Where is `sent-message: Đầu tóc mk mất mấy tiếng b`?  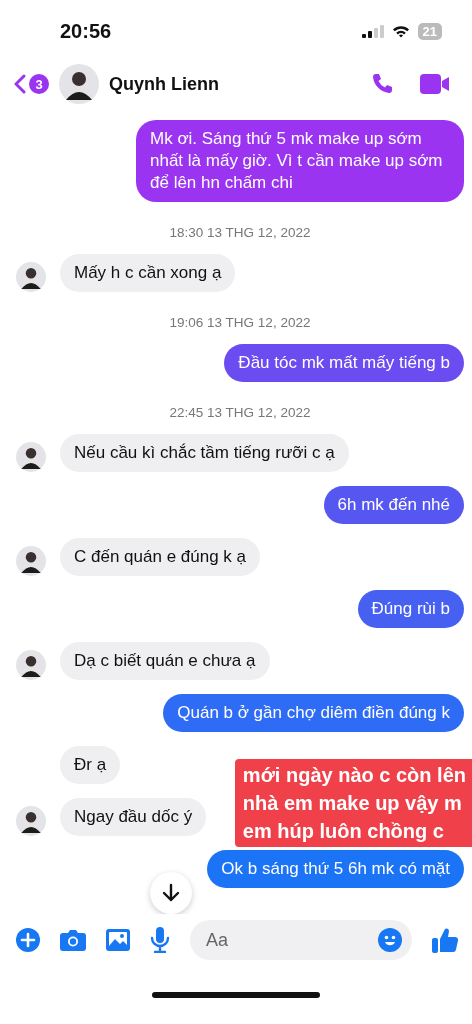
sent-message: Đầu tóc mk mất mấy tiếng b is located at coordinates (344, 363).